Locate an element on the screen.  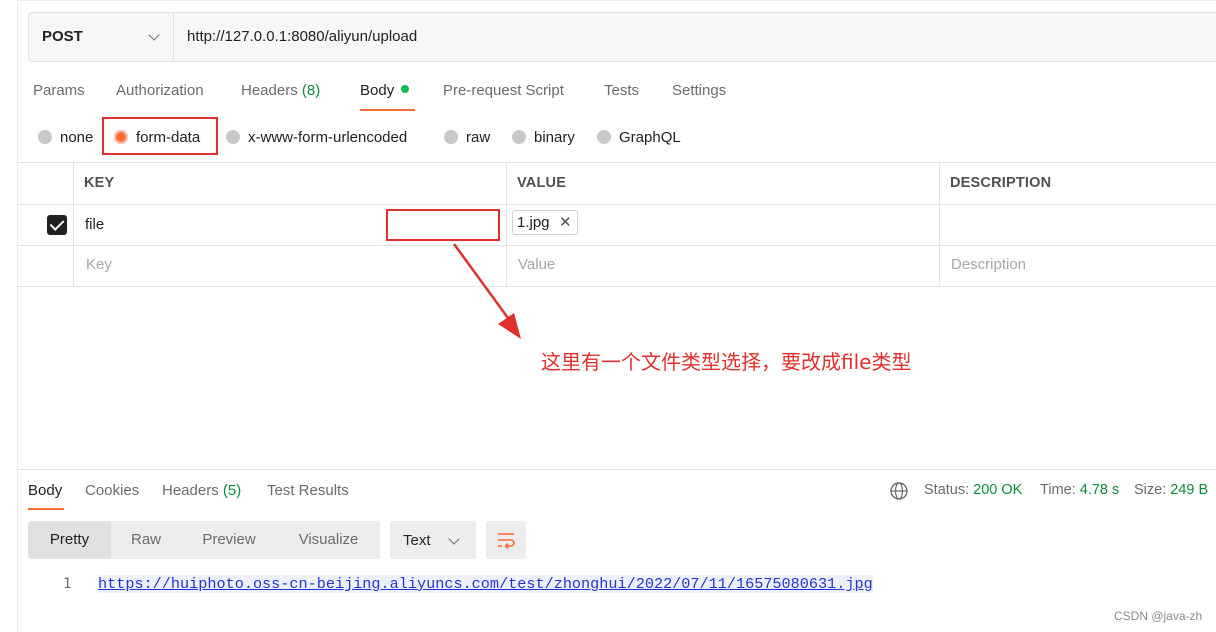
radio-raw-label: raw is located at coordinates (478, 137).